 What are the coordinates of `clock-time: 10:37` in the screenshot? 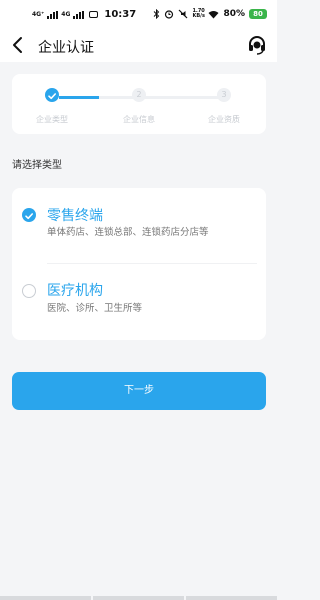 It's located at (120, 14).